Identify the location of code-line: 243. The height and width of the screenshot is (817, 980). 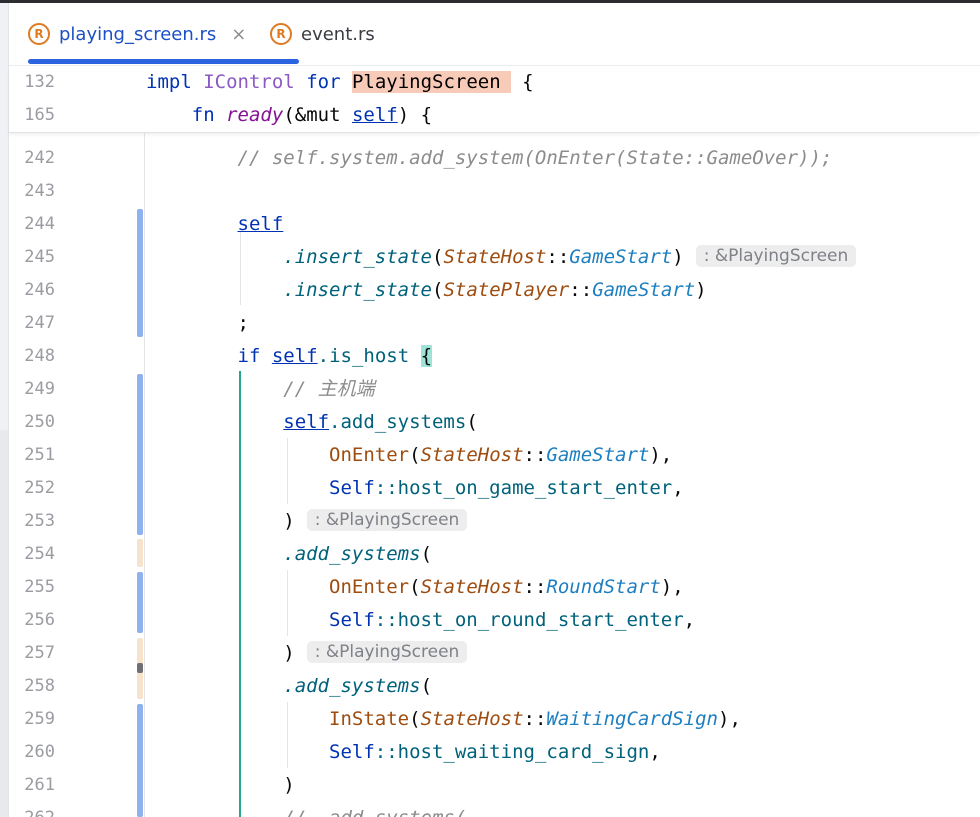
(494, 191).